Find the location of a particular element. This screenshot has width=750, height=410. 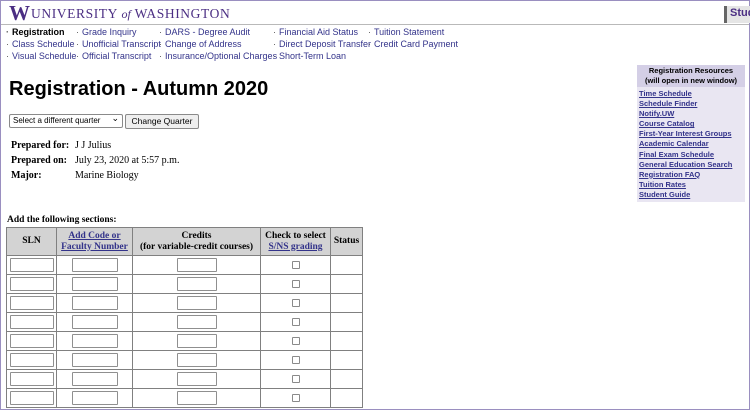

nav-link-visual-schedule: Visual Schedule is located at coordinates (41, 56).